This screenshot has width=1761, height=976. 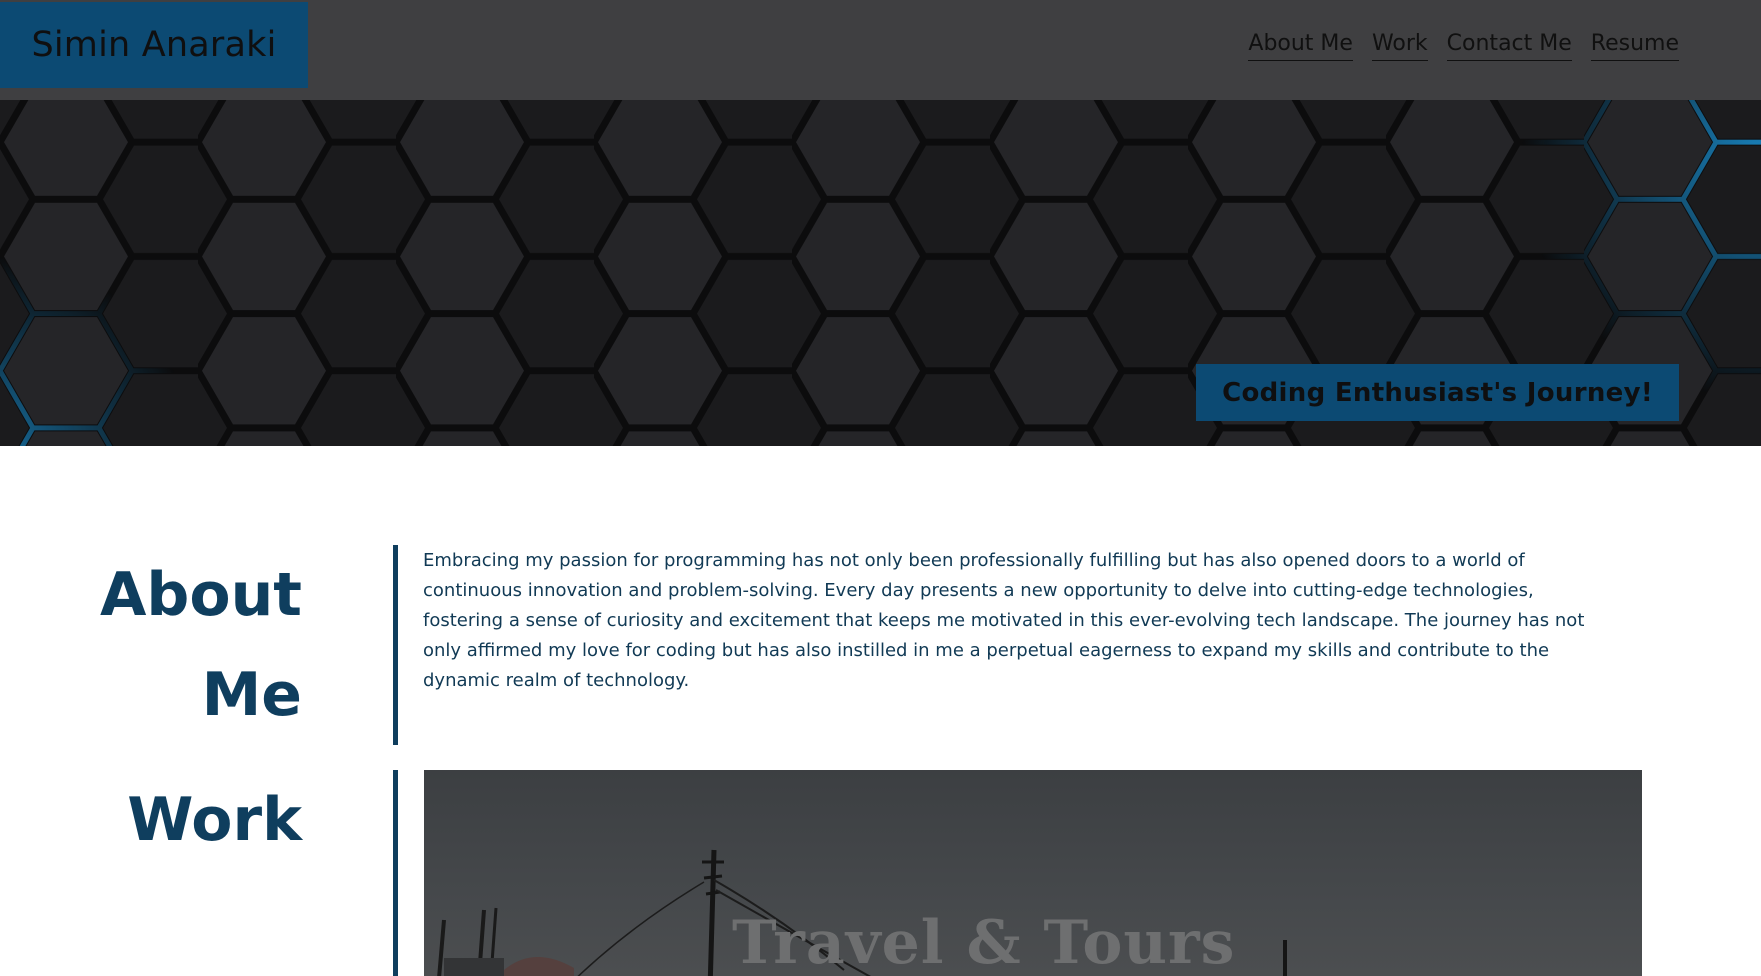 What do you see at coordinates (1509, 45) in the screenshot?
I see `nav-link-contact-me: Contact Me` at bounding box center [1509, 45].